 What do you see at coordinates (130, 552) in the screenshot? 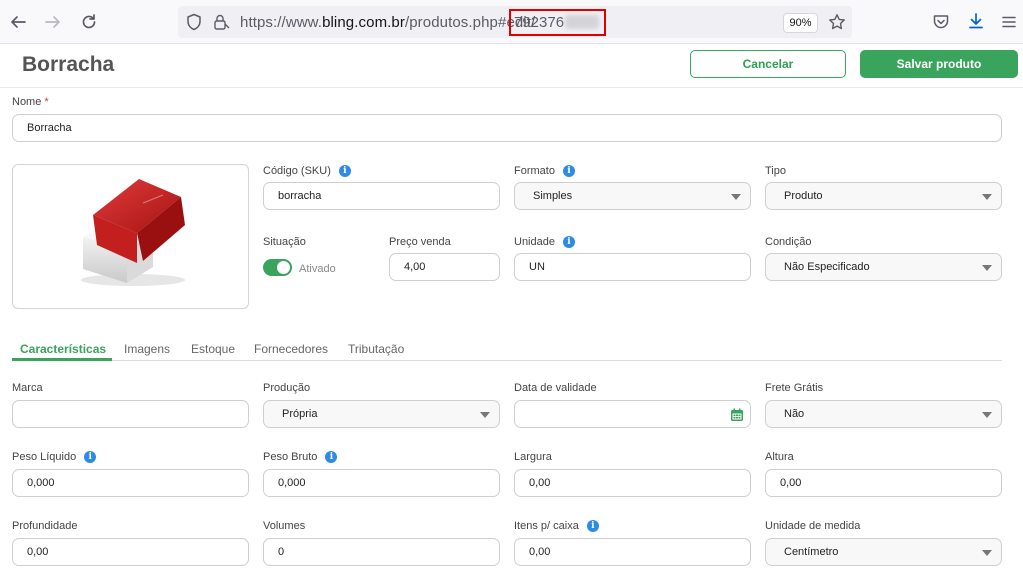
I see `profundidade-input: 0,00` at bounding box center [130, 552].